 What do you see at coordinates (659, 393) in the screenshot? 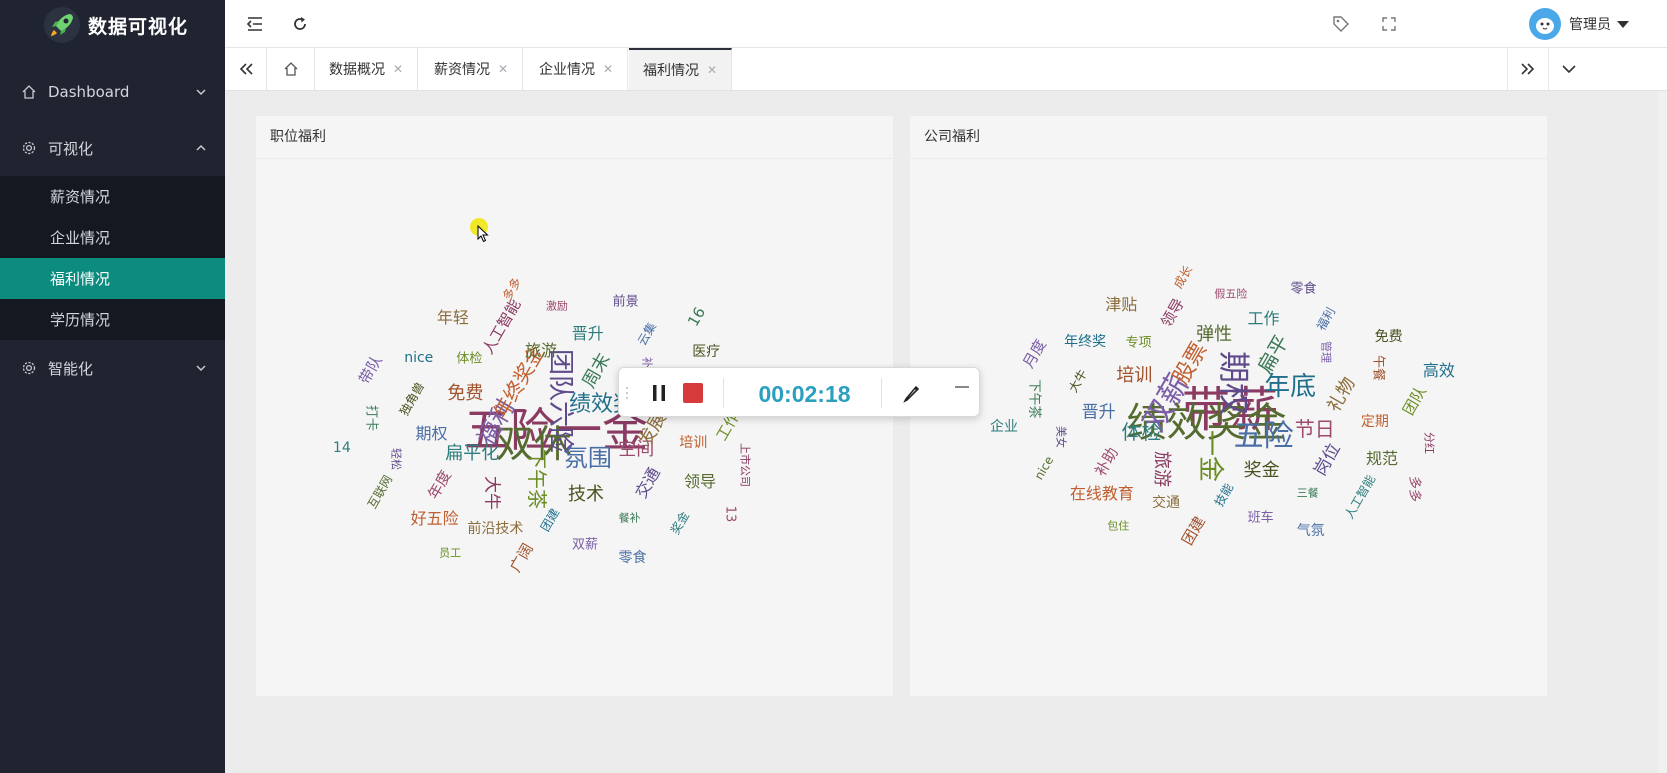
I see `pause-icon` at bounding box center [659, 393].